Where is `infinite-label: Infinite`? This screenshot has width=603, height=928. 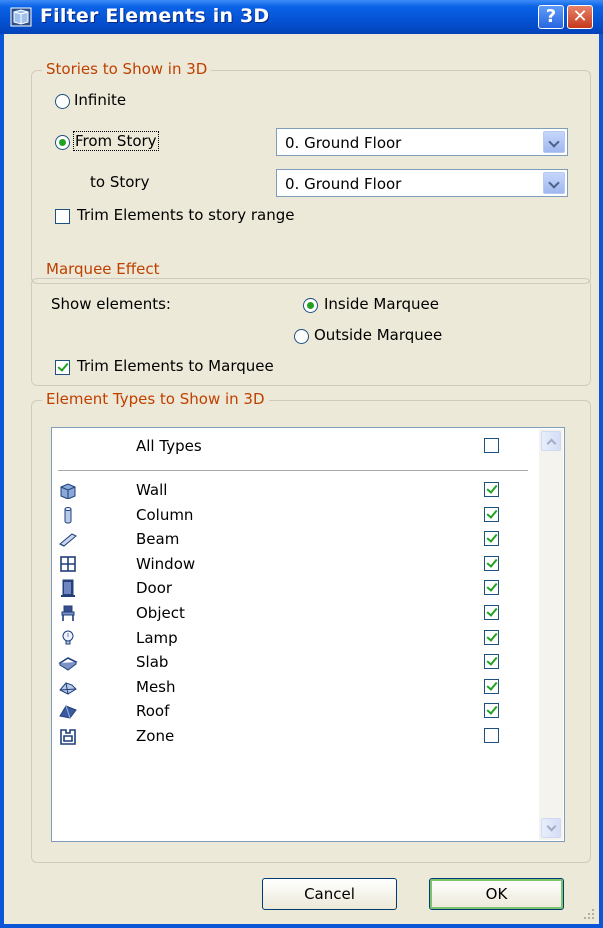 infinite-label: Infinite is located at coordinates (100, 100).